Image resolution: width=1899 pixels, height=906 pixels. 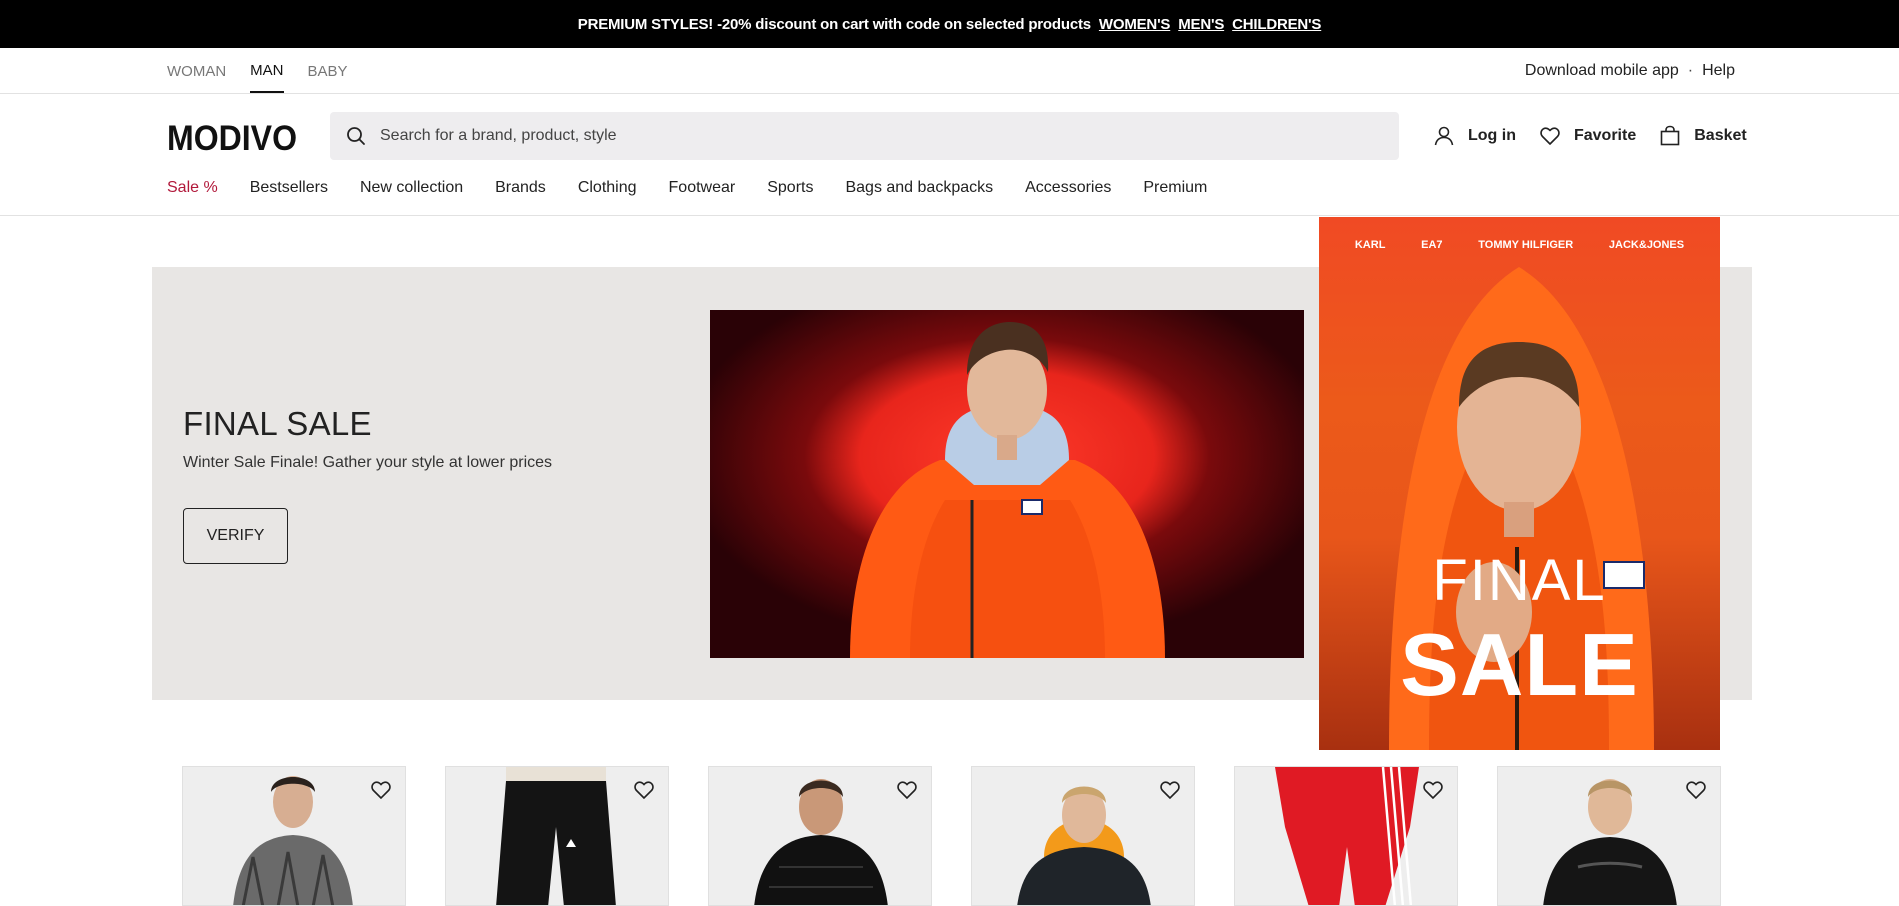 What do you see at coordinates (1550, 136) in the screenshot?
I see `heart-icon` at bounding box center [1550, 136].